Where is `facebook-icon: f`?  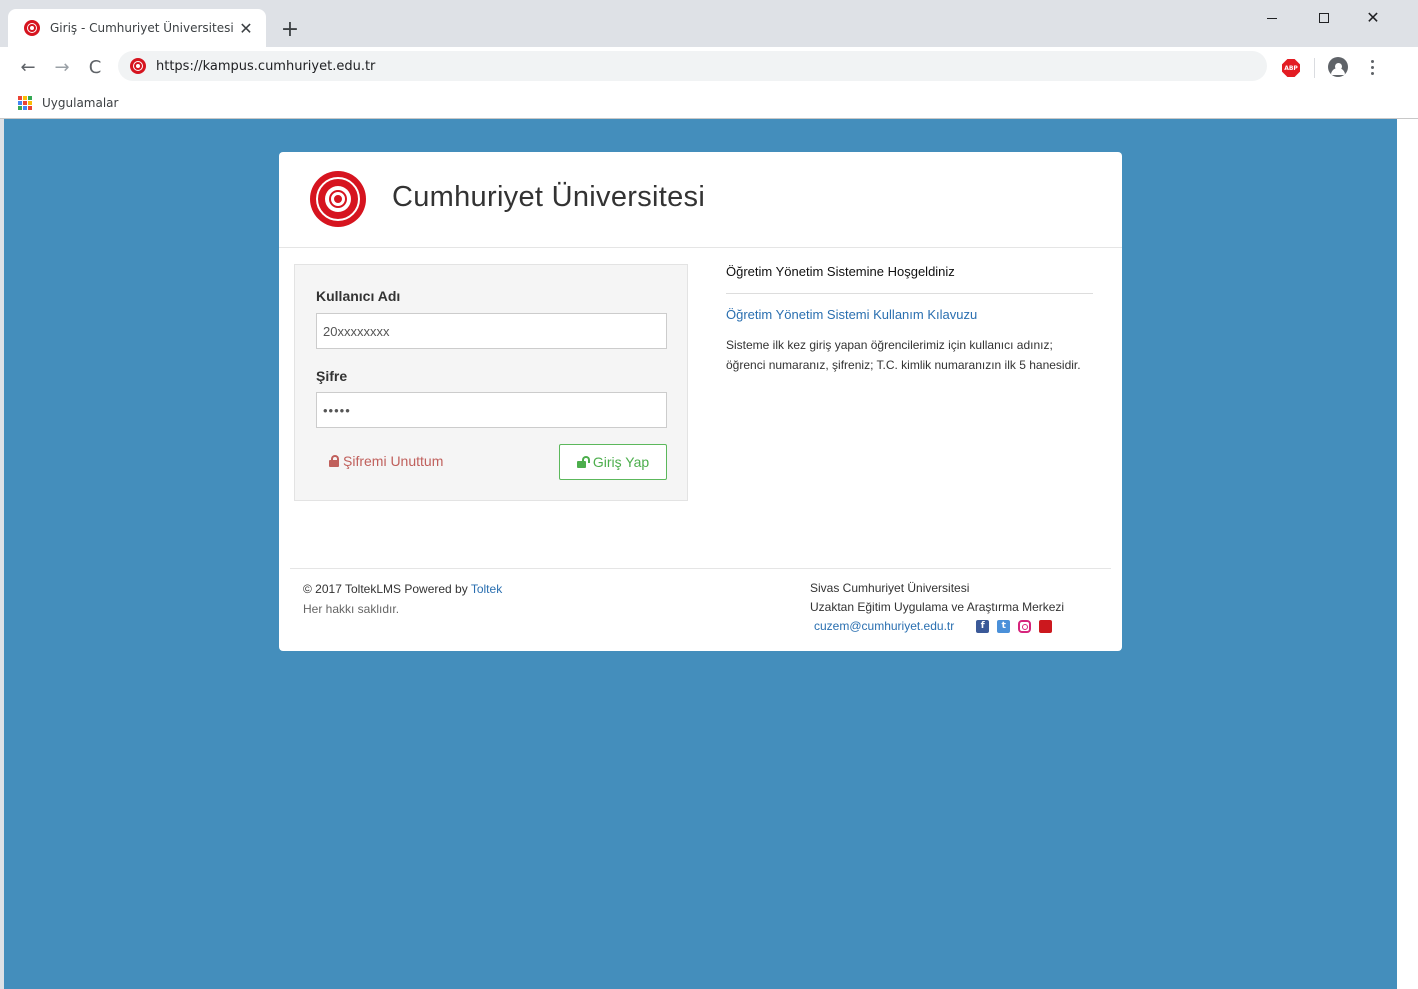
facebook-icon: f is located at coordinates (983, 626).